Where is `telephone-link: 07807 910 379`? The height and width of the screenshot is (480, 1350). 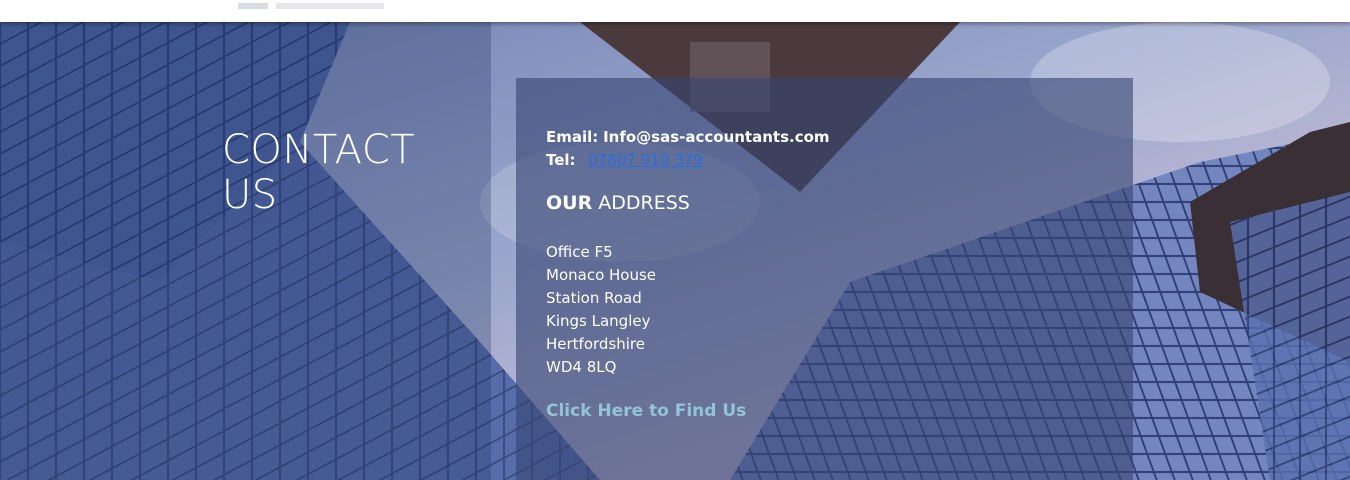
telephone-link: 07807 910 379 is located at coordinates (645, 160).